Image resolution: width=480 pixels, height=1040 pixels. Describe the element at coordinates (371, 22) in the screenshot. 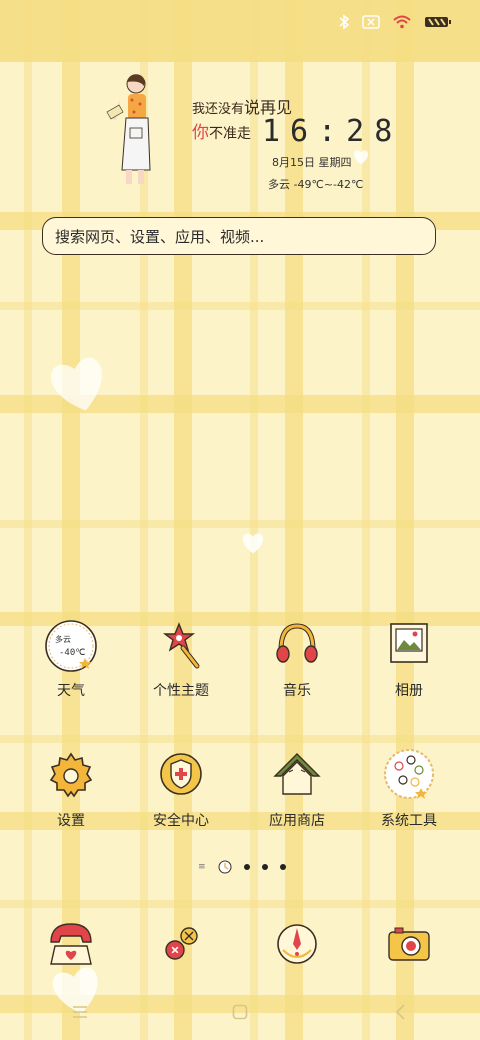

I see `no-sim-icon` at that location.